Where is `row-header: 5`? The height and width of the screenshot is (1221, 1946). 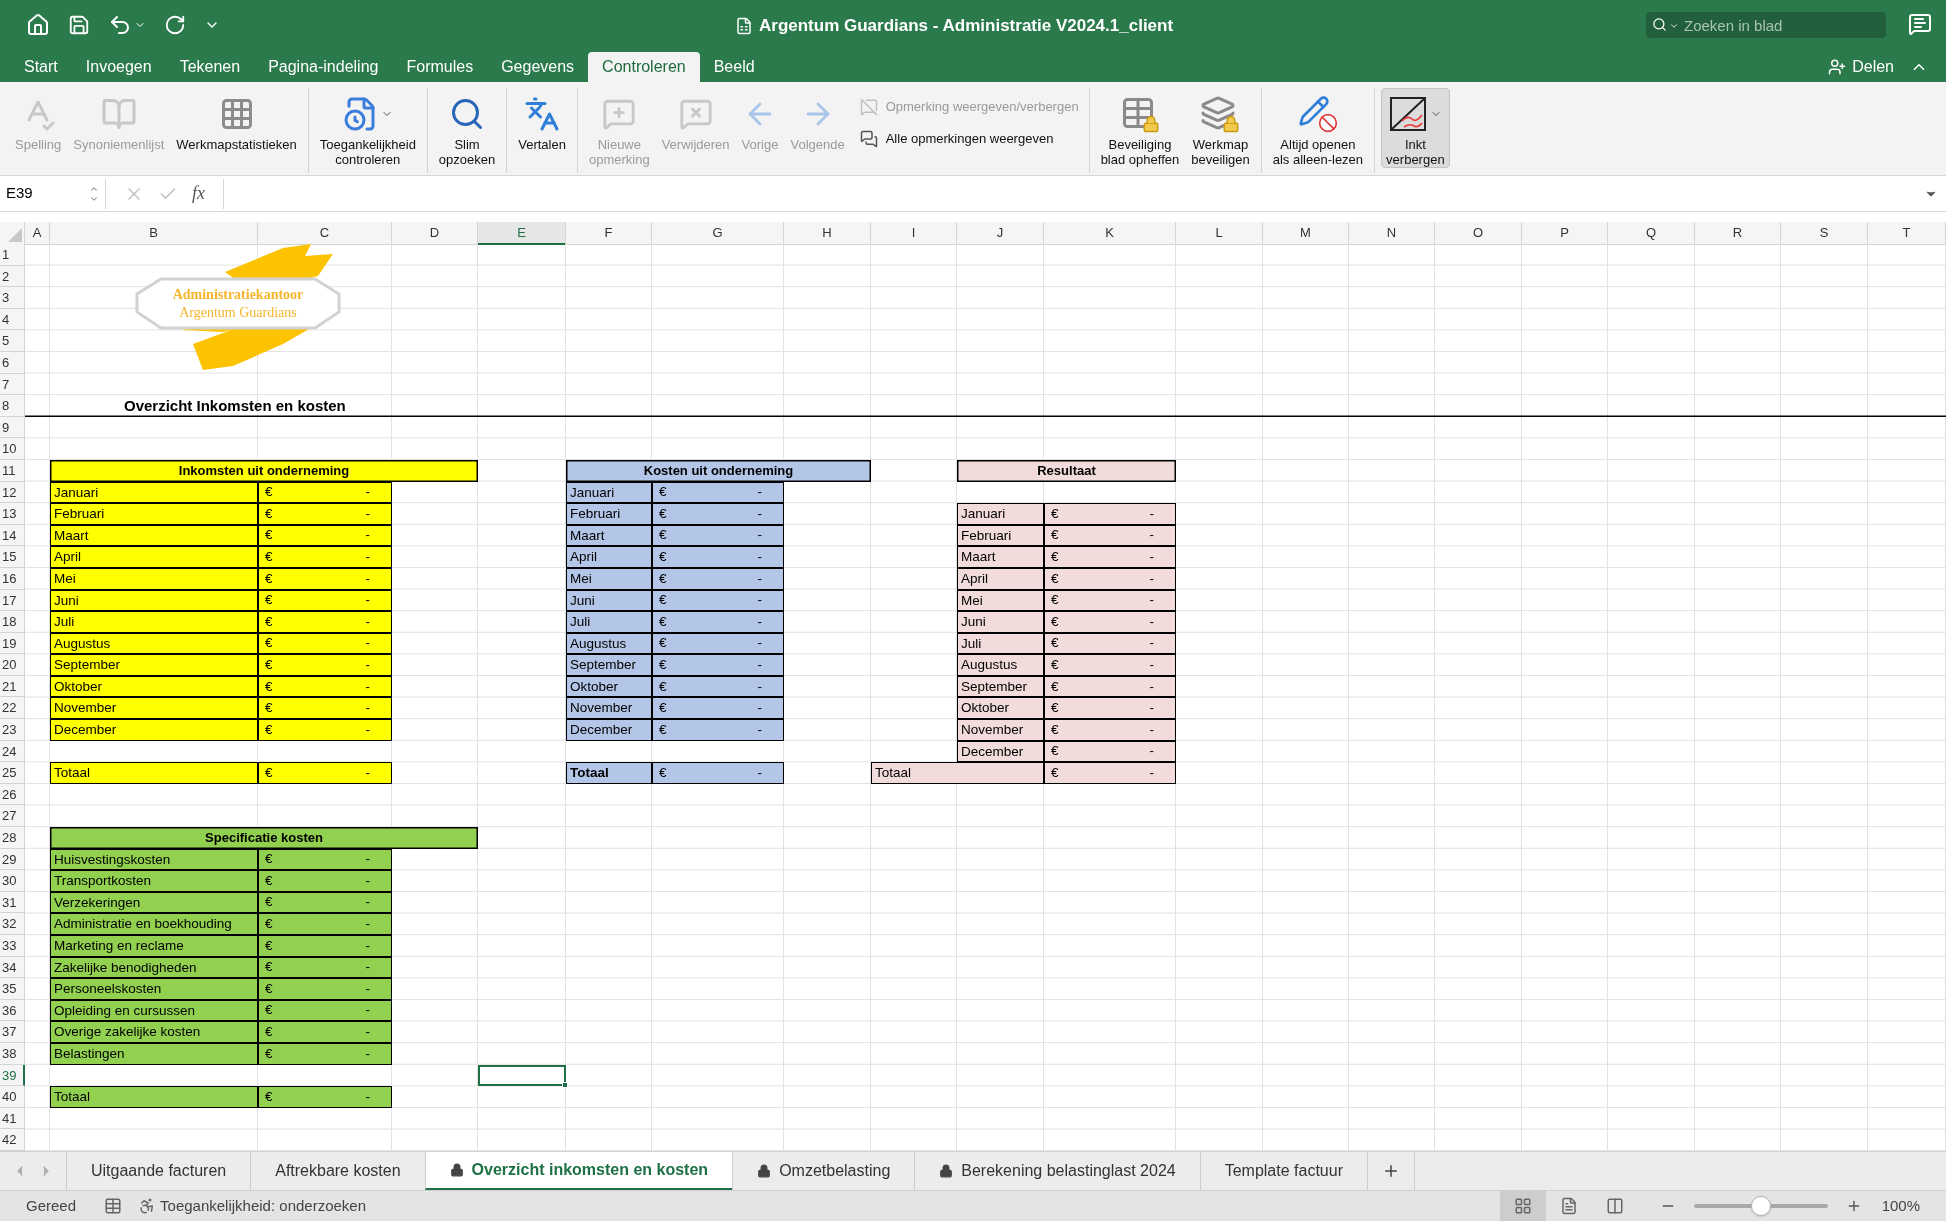 row-header: 5 is located at coordinates (12, 341).